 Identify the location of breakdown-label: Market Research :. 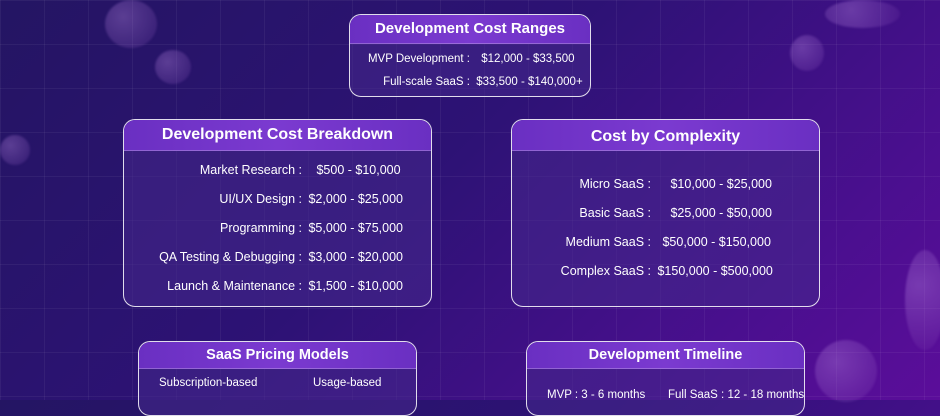
(250, 170).